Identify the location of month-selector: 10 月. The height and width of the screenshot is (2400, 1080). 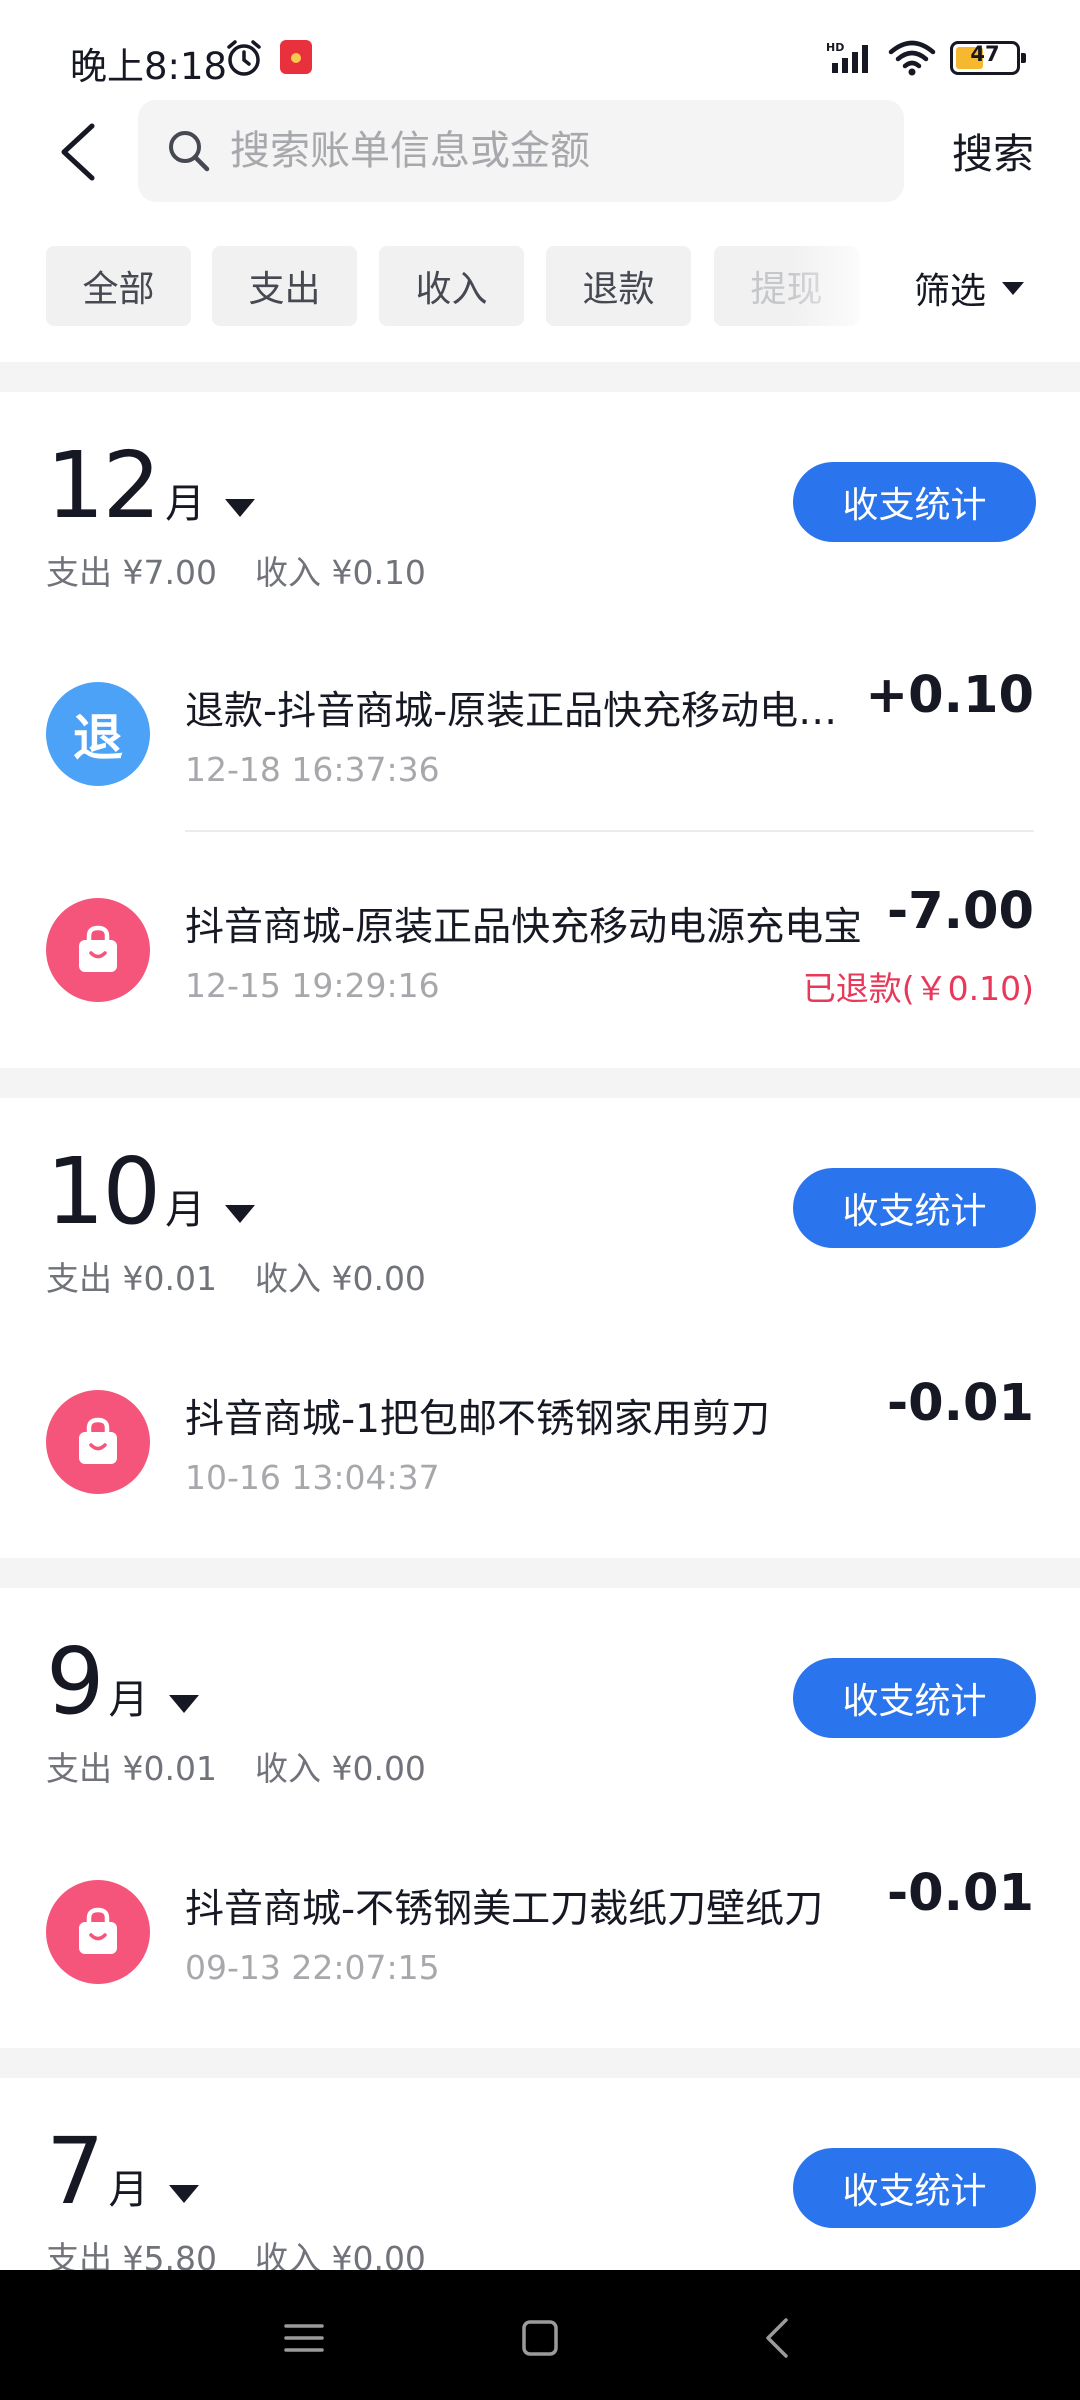
(151, 1191).